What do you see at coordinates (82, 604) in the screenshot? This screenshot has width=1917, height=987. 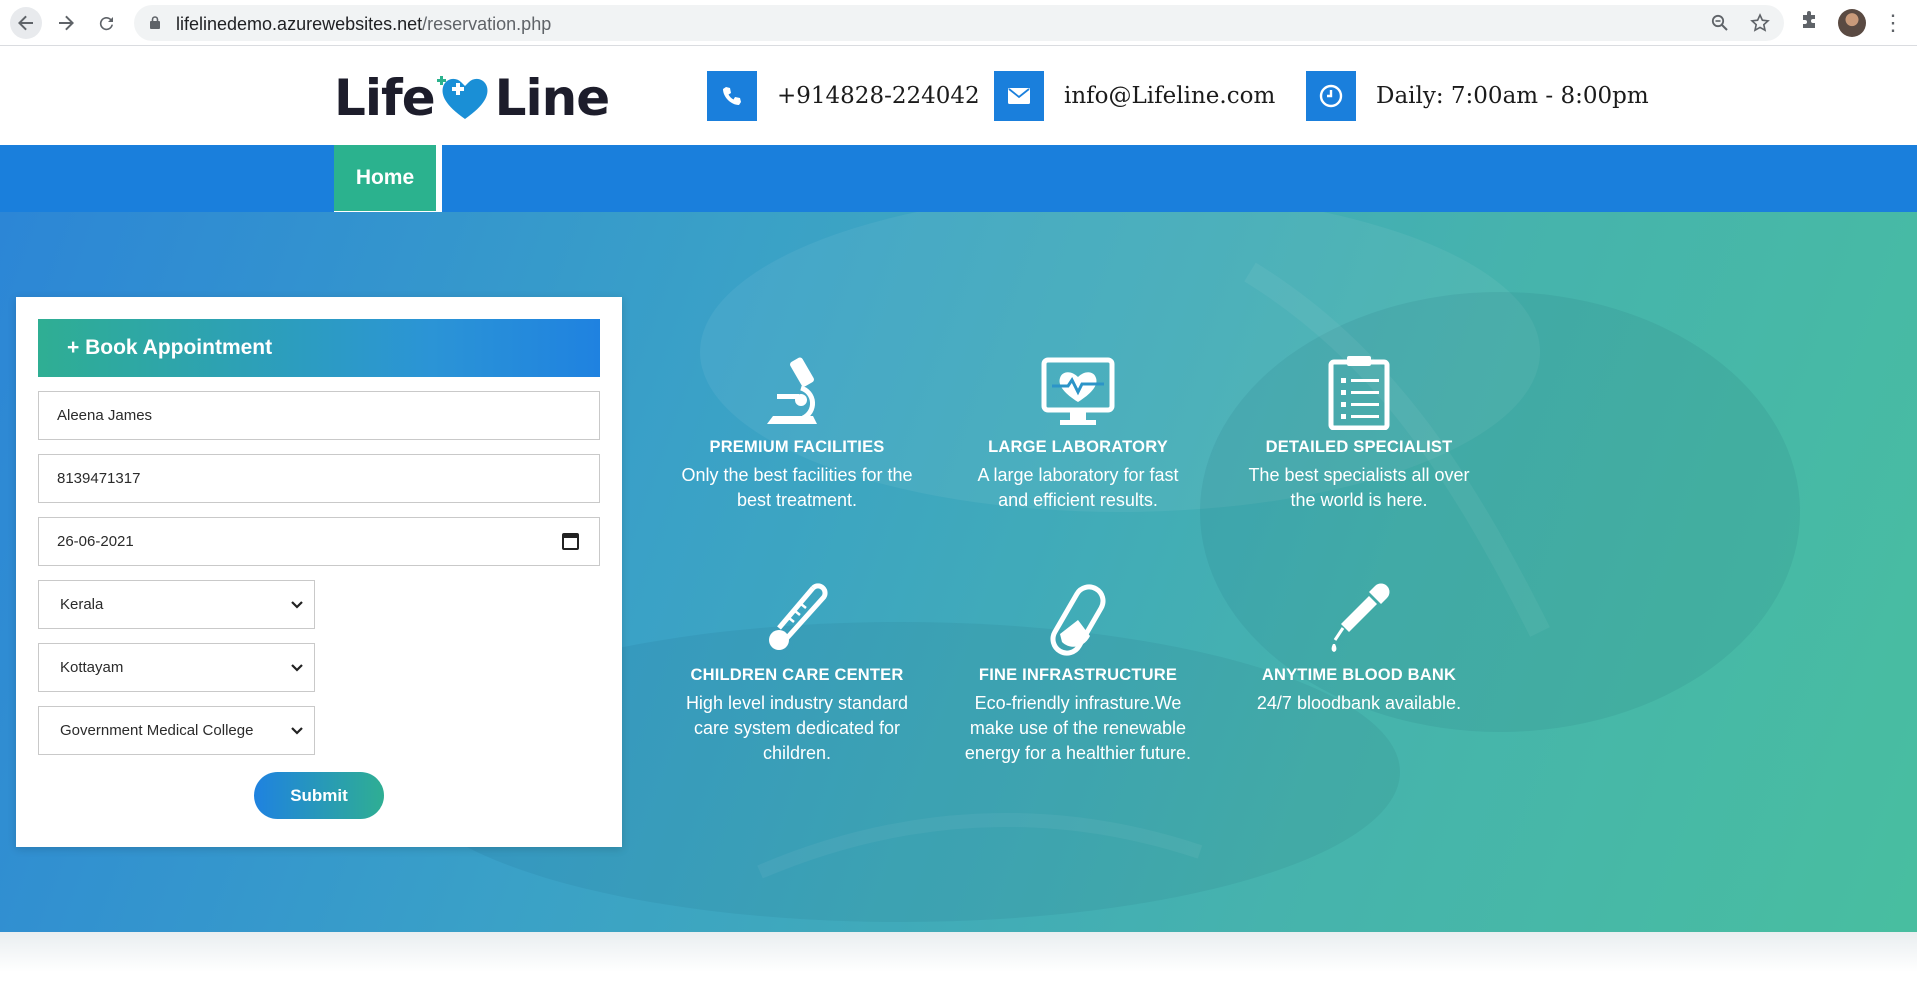 I see `state-select-value: Kerala` at bounding box center [82, 604].